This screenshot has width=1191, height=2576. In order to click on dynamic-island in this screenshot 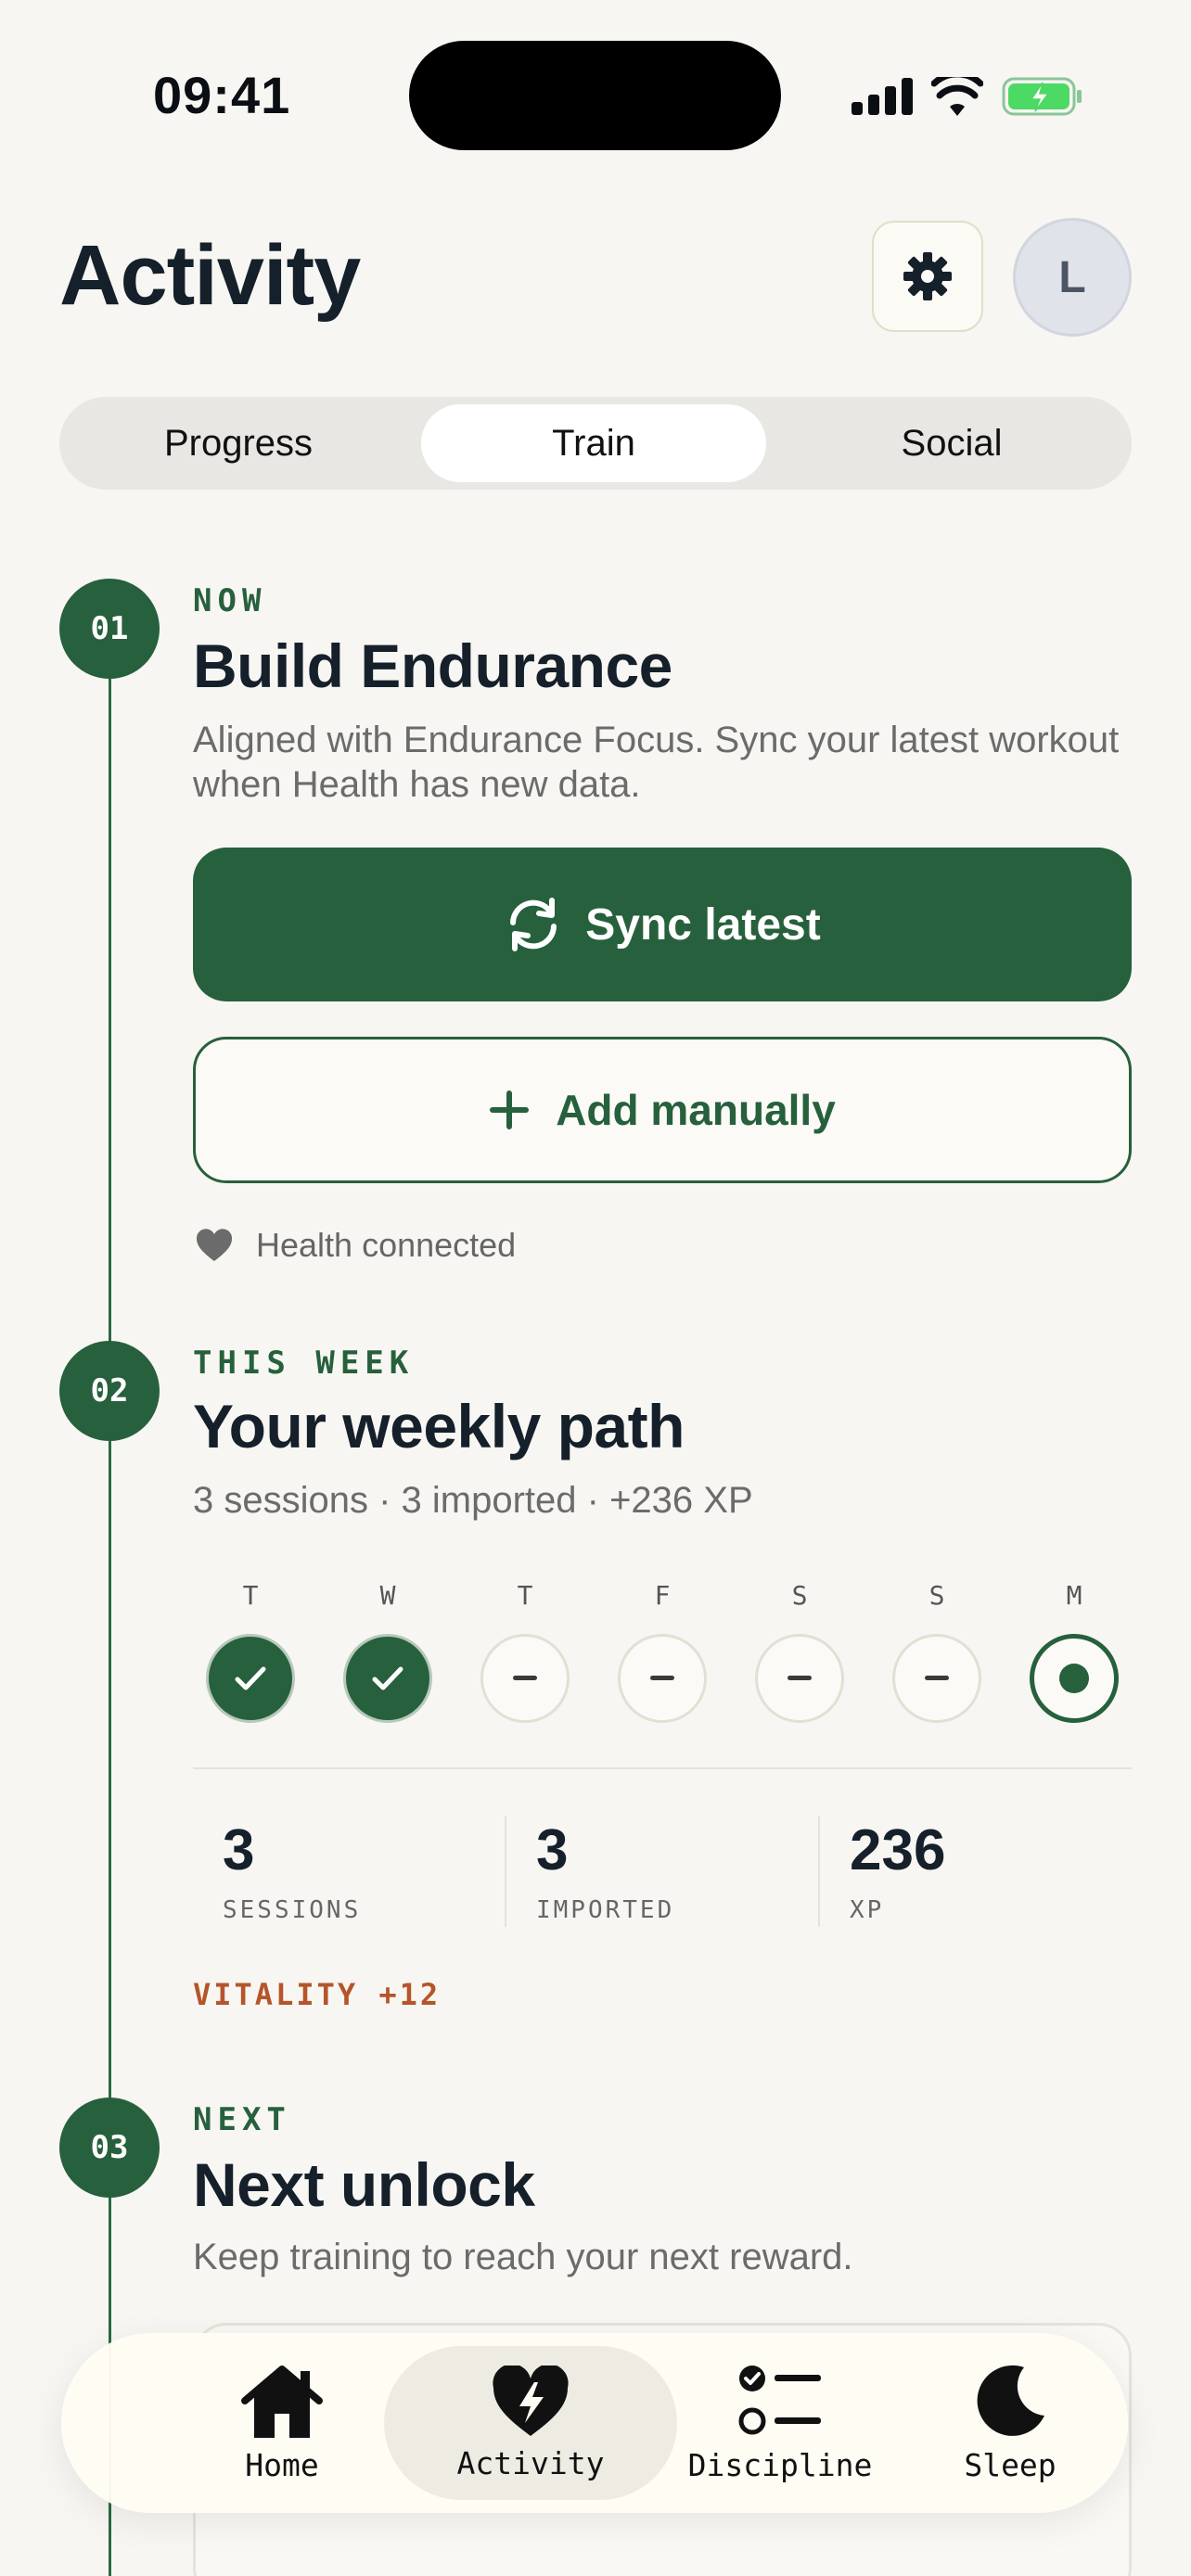, I will do `click(595, 95)`.